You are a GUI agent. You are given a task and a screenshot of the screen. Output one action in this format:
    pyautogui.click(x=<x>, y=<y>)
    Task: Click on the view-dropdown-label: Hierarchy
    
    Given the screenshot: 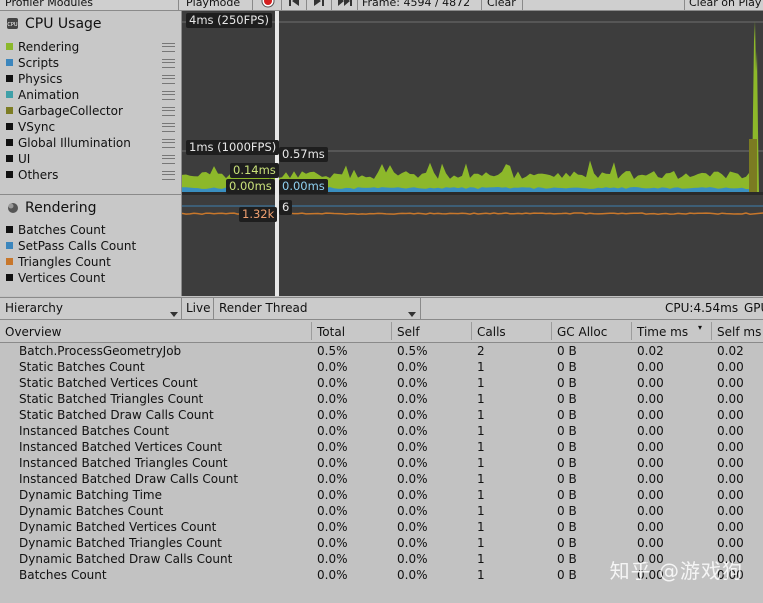 What is the action you would take?
    pyautogui.click(x=34, y=308)
    